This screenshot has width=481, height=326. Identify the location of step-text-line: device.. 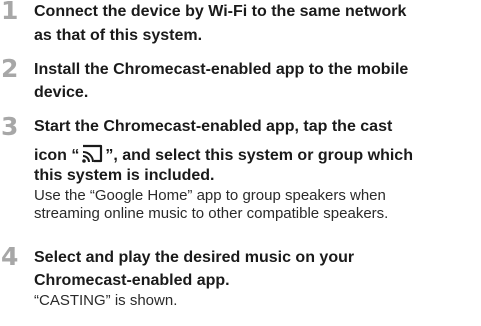
(61, 92).